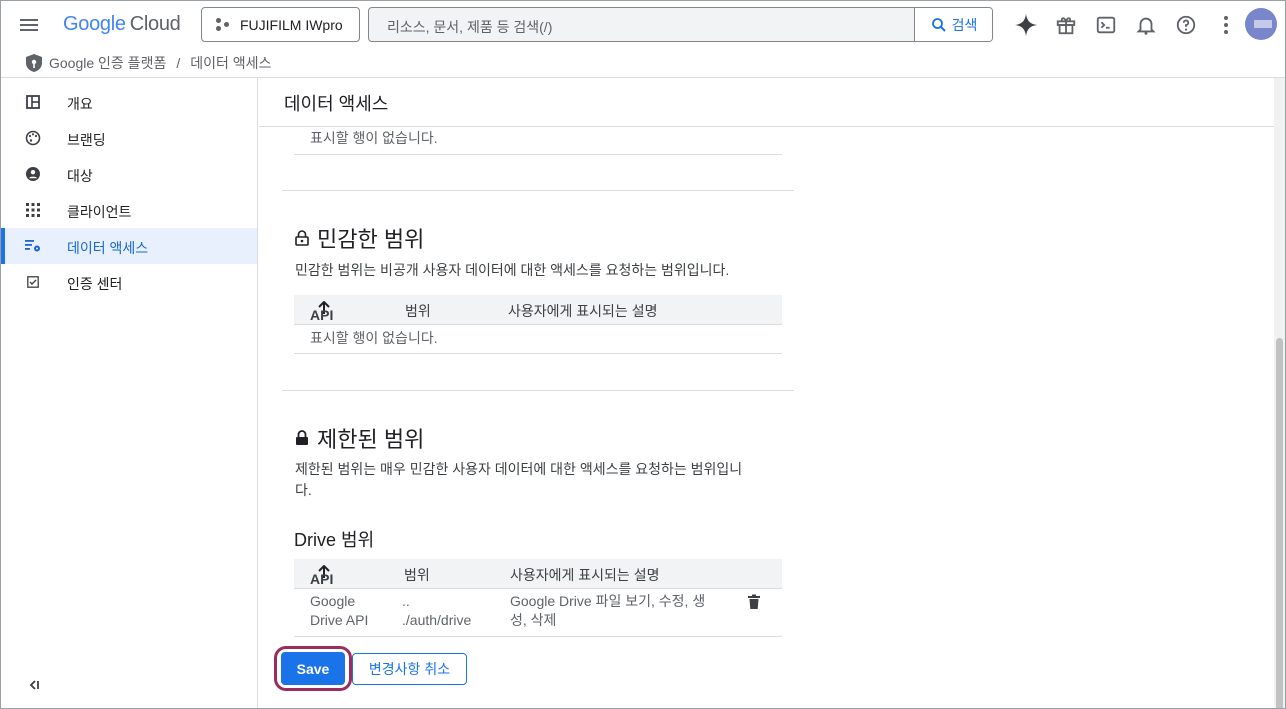 The image size is (1286, 709). What do you see at coordinates (33, 246) in the screenshot?
I see `data-access-icon` at bounding box center [33, 246].